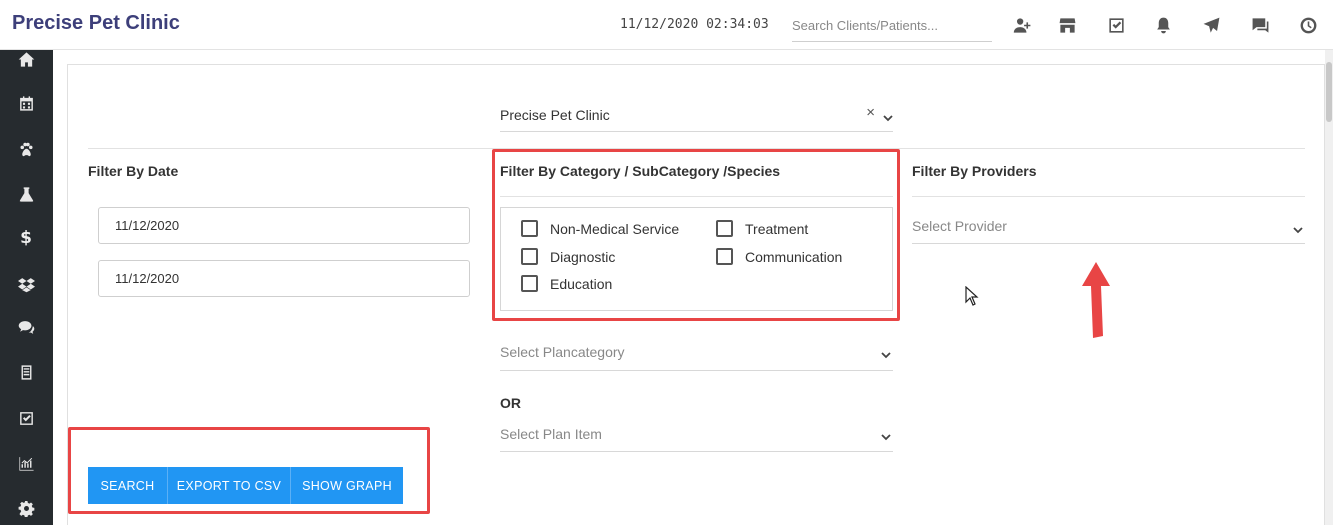  I want to click on show-graph-button: SHOW GRAPH, so click(347, 485).